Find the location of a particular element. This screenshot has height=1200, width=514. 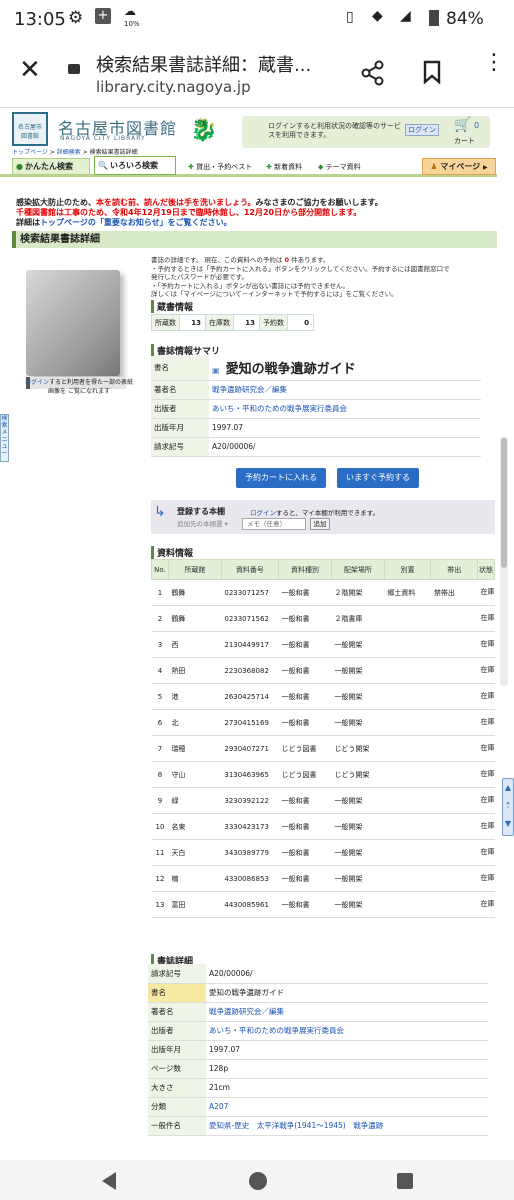

item-library: 守山 is located at coordinates (195, 774).